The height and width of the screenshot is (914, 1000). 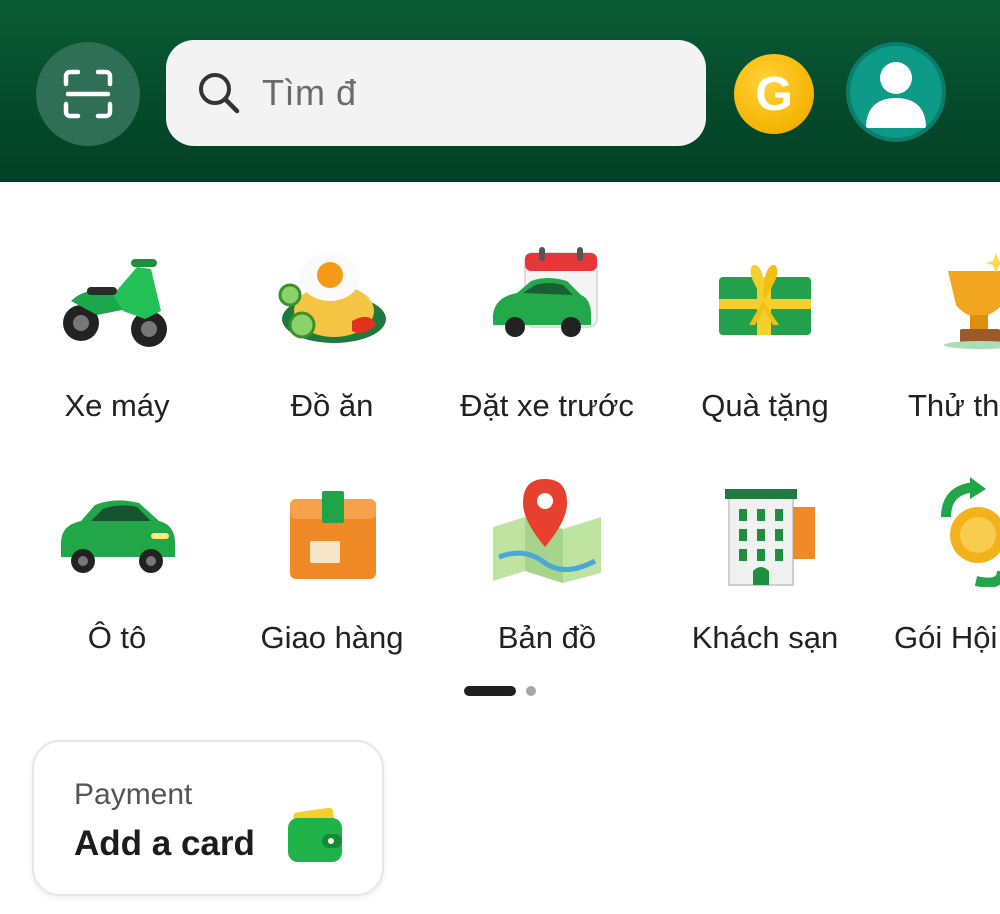 What do you see at coordinates (490, 691) in the screenshot?
I see `page-dot-active` at bounding box center [490, 691].